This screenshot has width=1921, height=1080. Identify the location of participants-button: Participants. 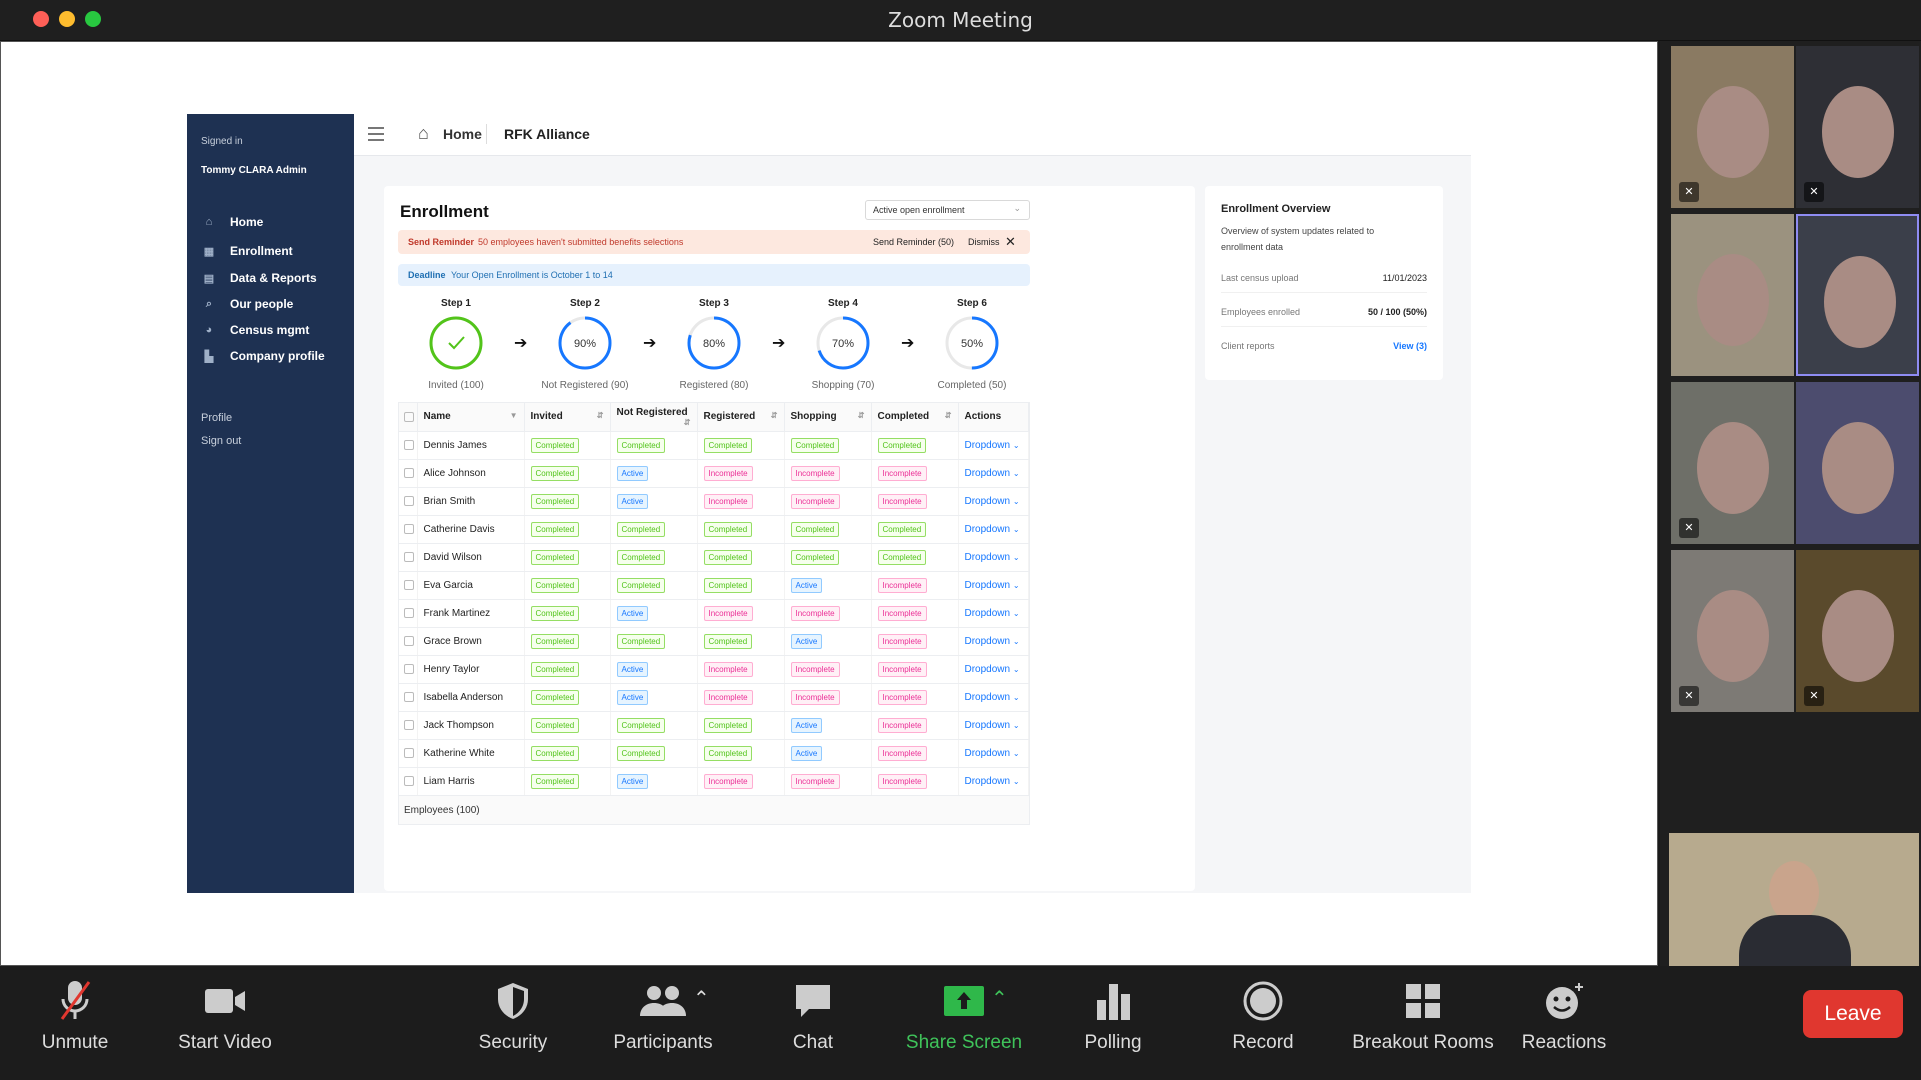
(663, 1016).